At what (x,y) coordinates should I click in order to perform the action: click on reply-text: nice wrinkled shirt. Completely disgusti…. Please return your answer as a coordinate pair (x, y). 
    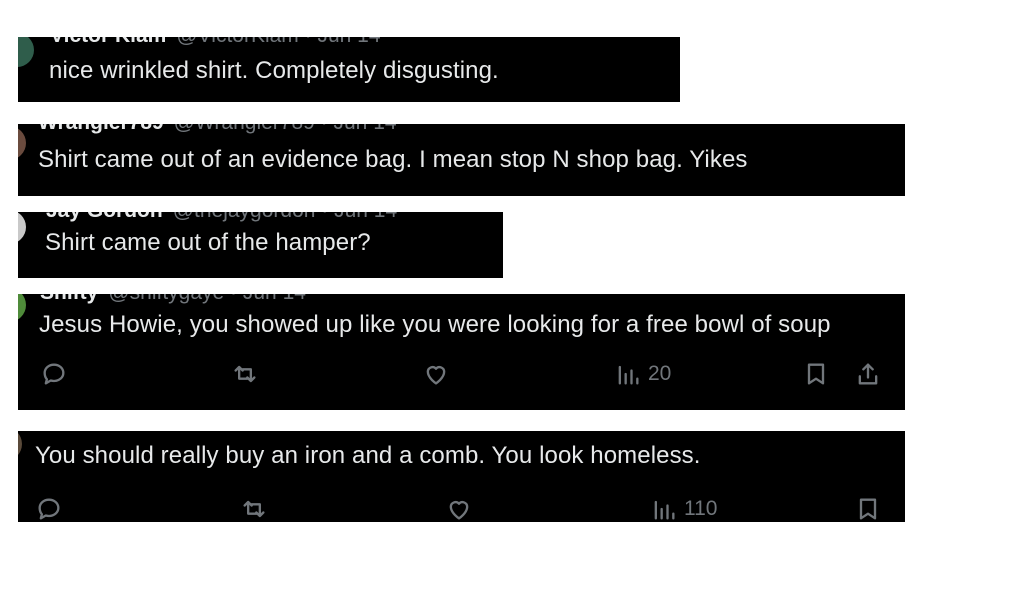
    Looking at the image, I should click on (274, 70).